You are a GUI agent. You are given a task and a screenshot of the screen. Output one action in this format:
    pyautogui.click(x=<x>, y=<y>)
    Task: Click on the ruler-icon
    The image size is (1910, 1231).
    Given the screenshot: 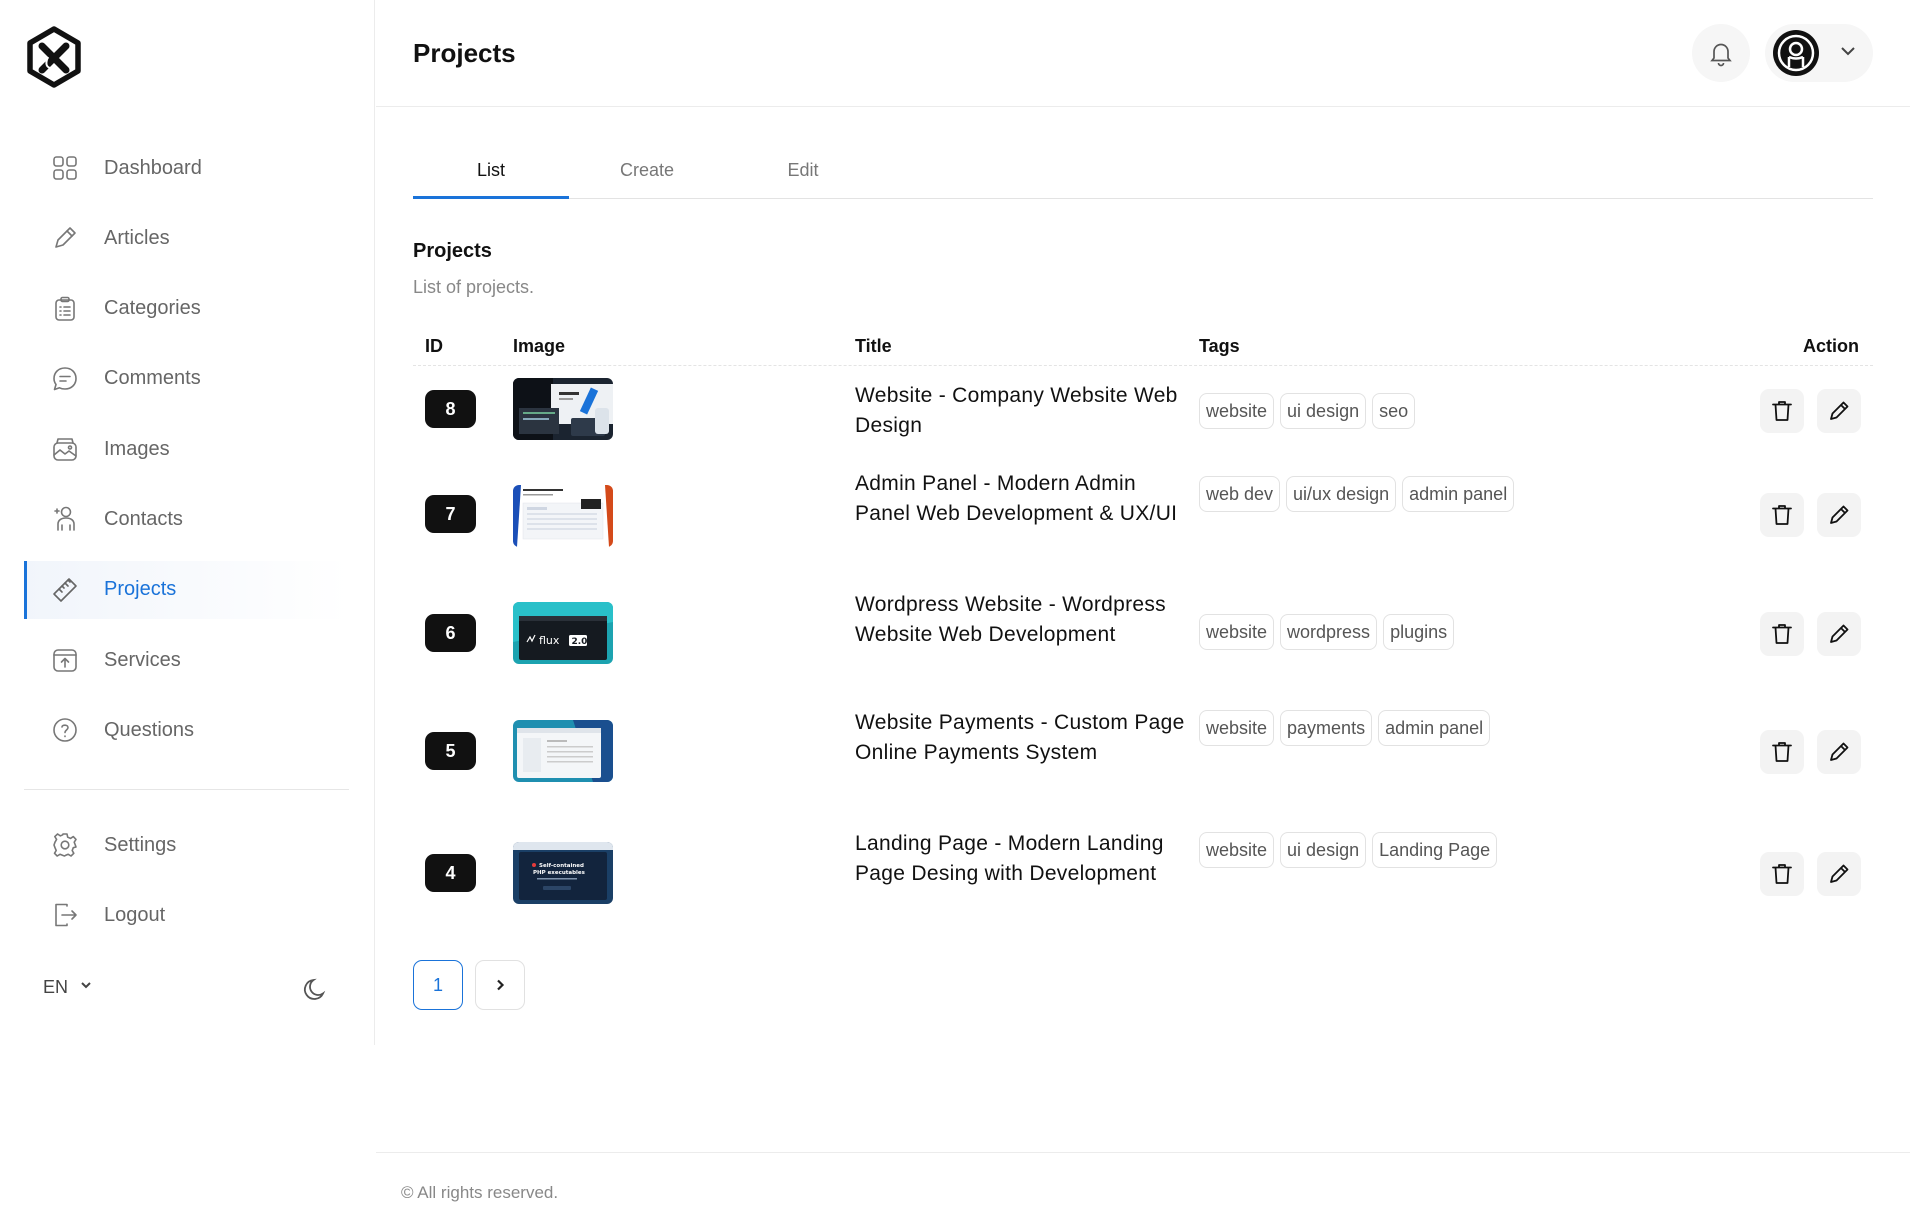 What is the action you would take?
    pyautogui.click(x=65, y=590)
    